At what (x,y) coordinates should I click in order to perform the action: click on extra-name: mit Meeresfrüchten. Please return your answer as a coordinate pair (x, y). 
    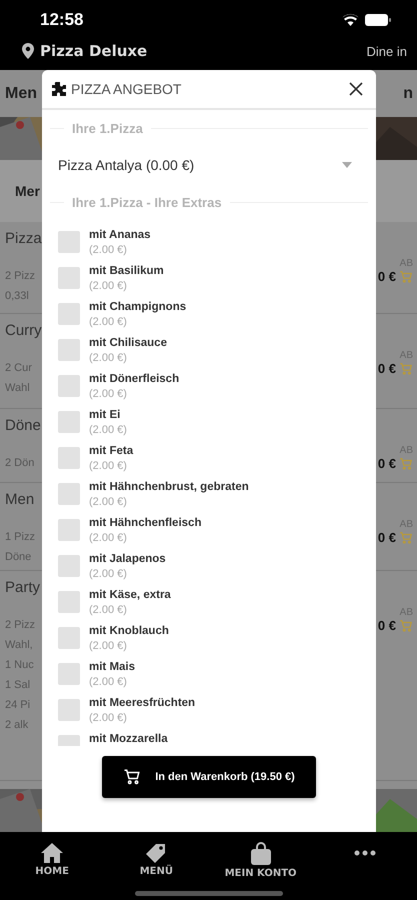
    Looking at the image, I should click on (142, 703).